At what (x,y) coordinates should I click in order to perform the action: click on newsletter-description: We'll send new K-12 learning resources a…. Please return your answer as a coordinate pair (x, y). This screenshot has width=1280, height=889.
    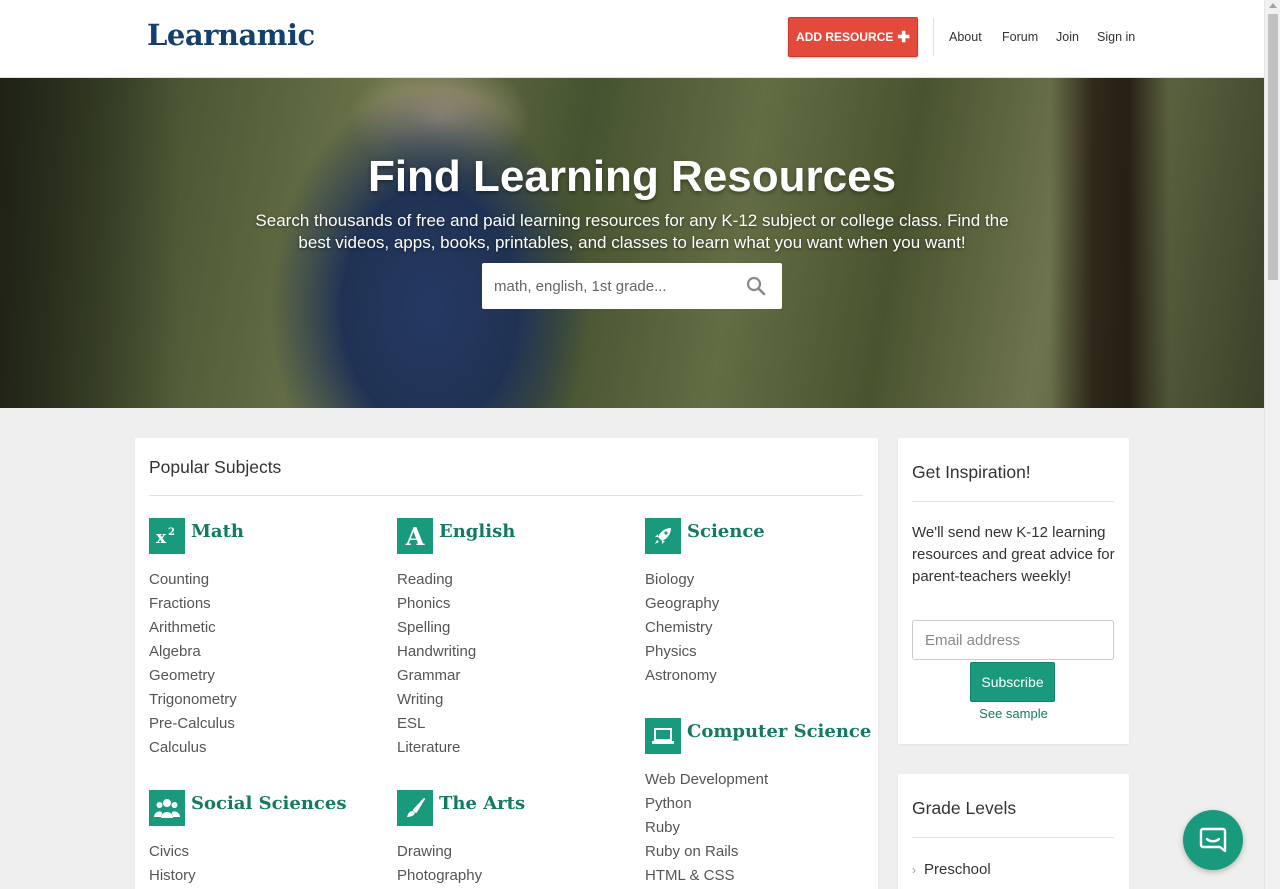
    Looking at the image, I should click on (1013, 554).